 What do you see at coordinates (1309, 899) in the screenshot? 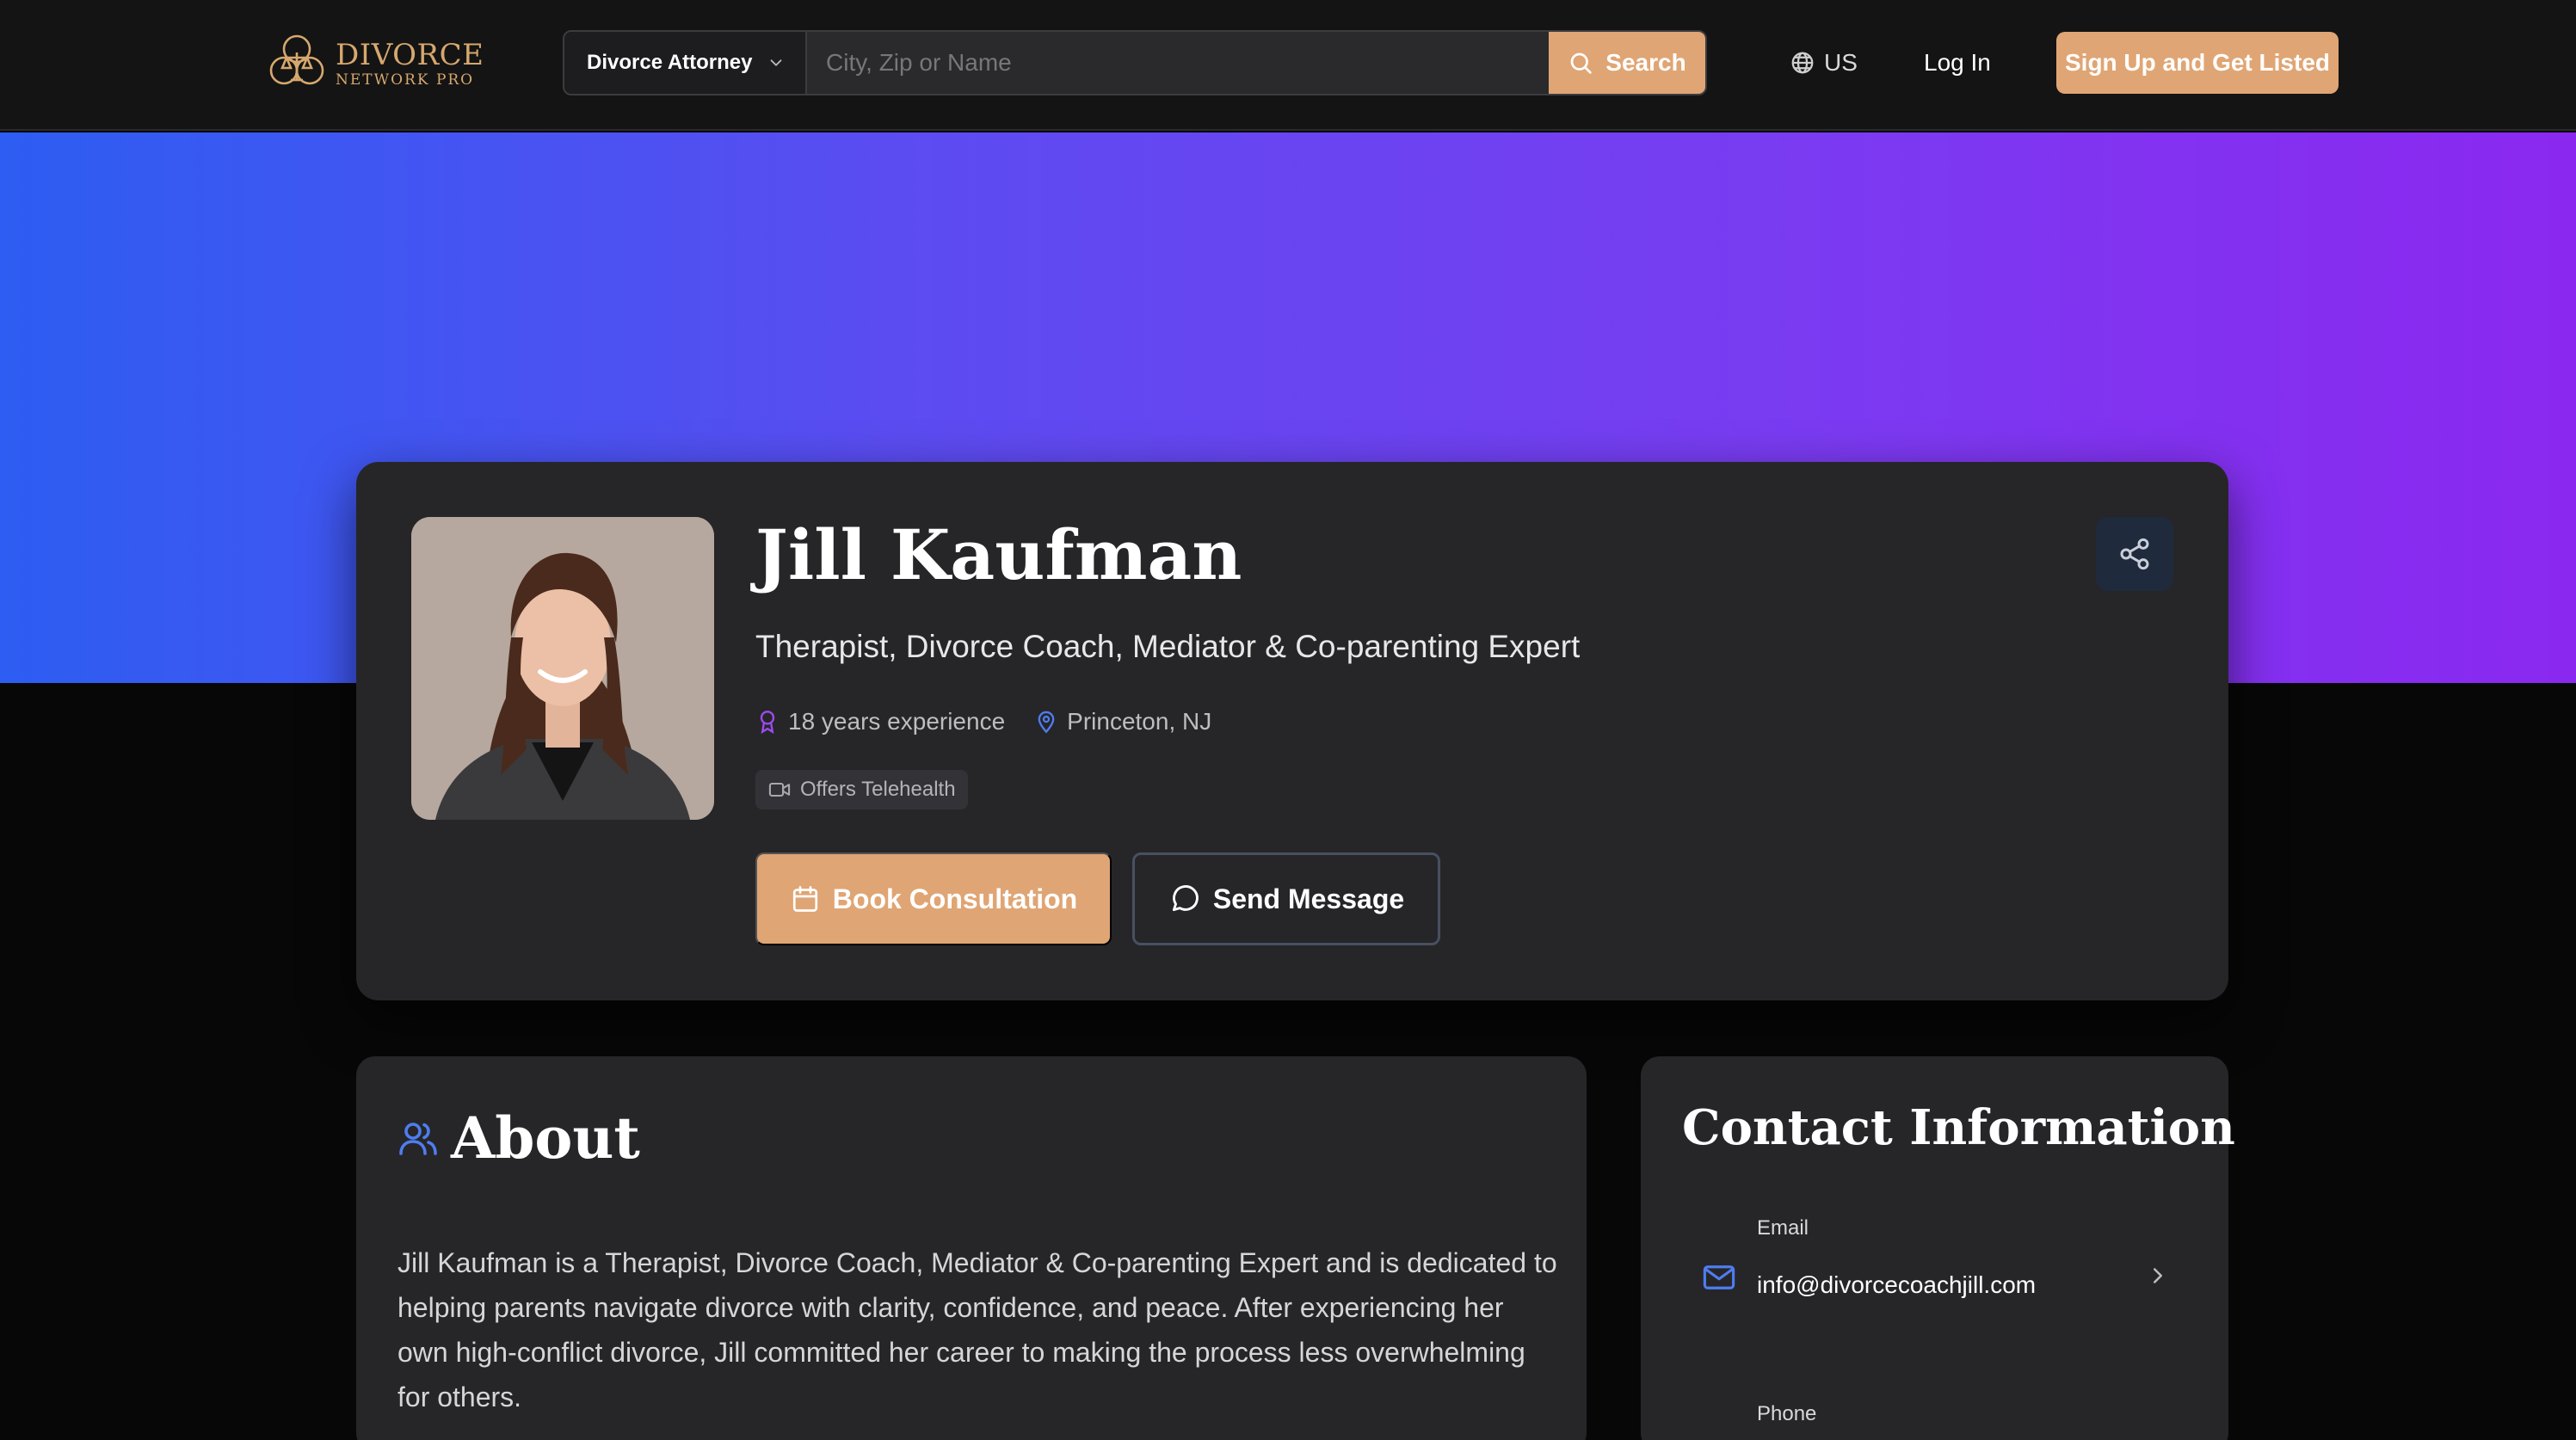
I see `send-message-label: Send Message` at bounding box center [1309, 899].